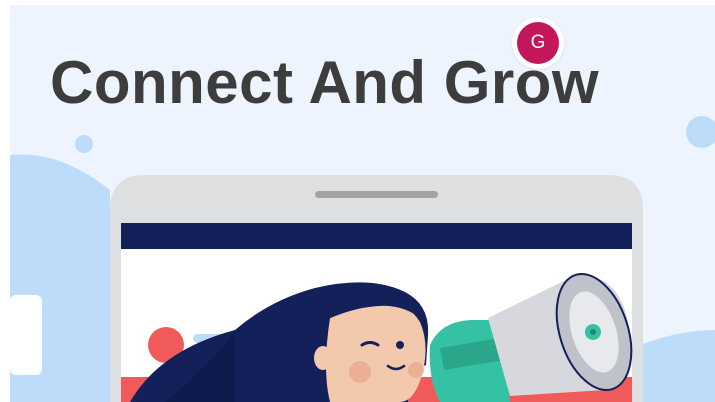  What do you see at coordinates (376, 194) in the screenshot?
I see `phone-speaker` at bounding box center [376, 194].